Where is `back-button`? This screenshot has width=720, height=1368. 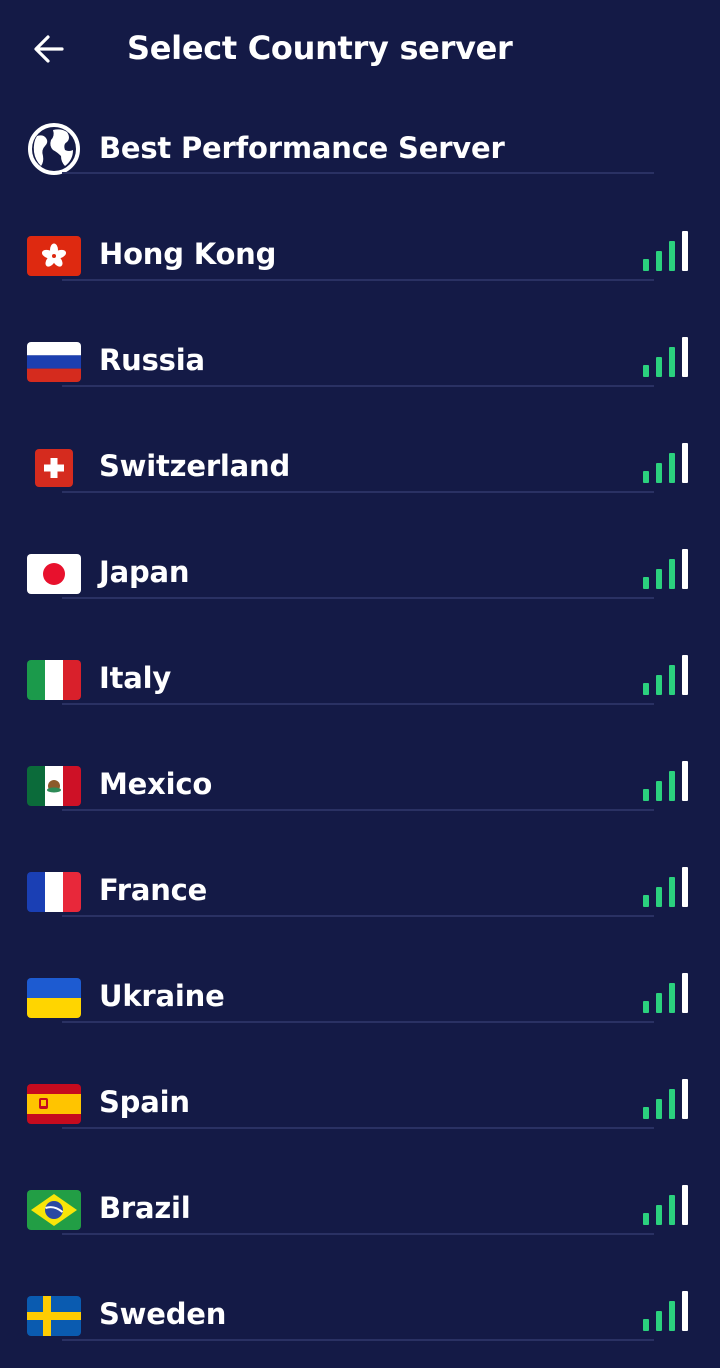
back-button is located at coordinates (49, 49).